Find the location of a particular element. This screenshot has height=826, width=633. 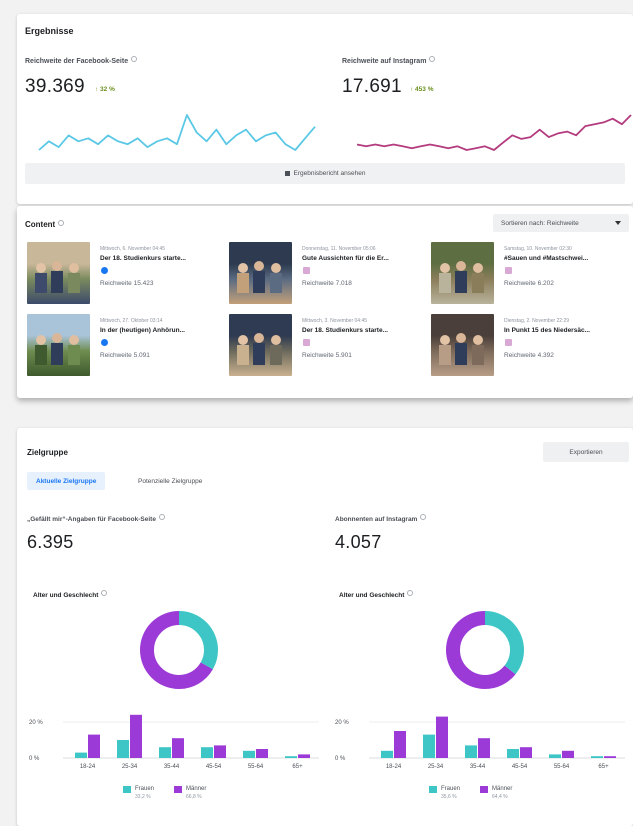

legend-women: Frauen 33,2 % is located at coordinates (138, 793).